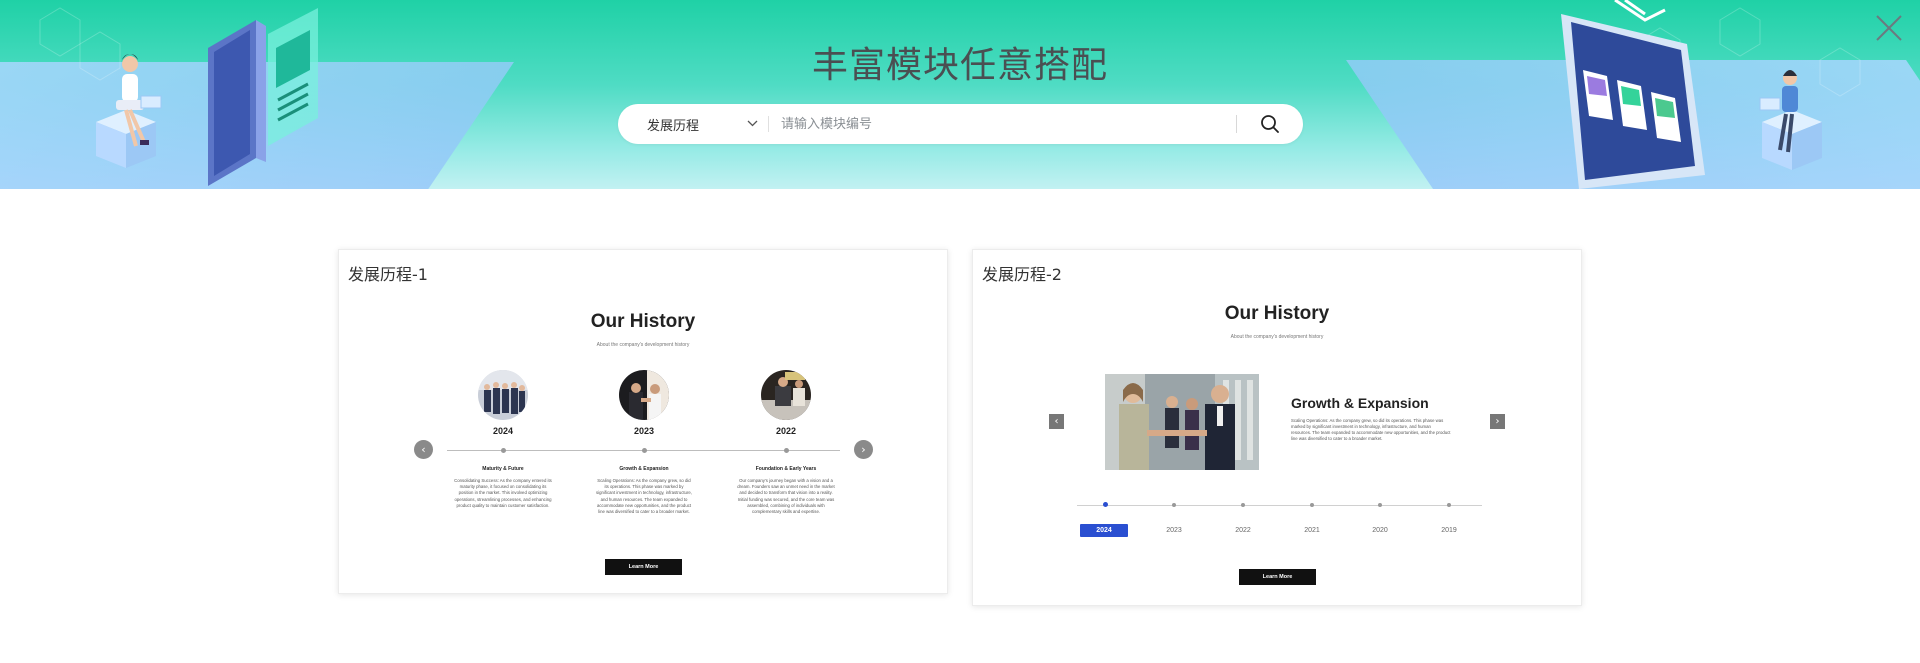 This screenshot has height=663, width=1920. I want to click on year-tab: 2022, so click(1243, 530).